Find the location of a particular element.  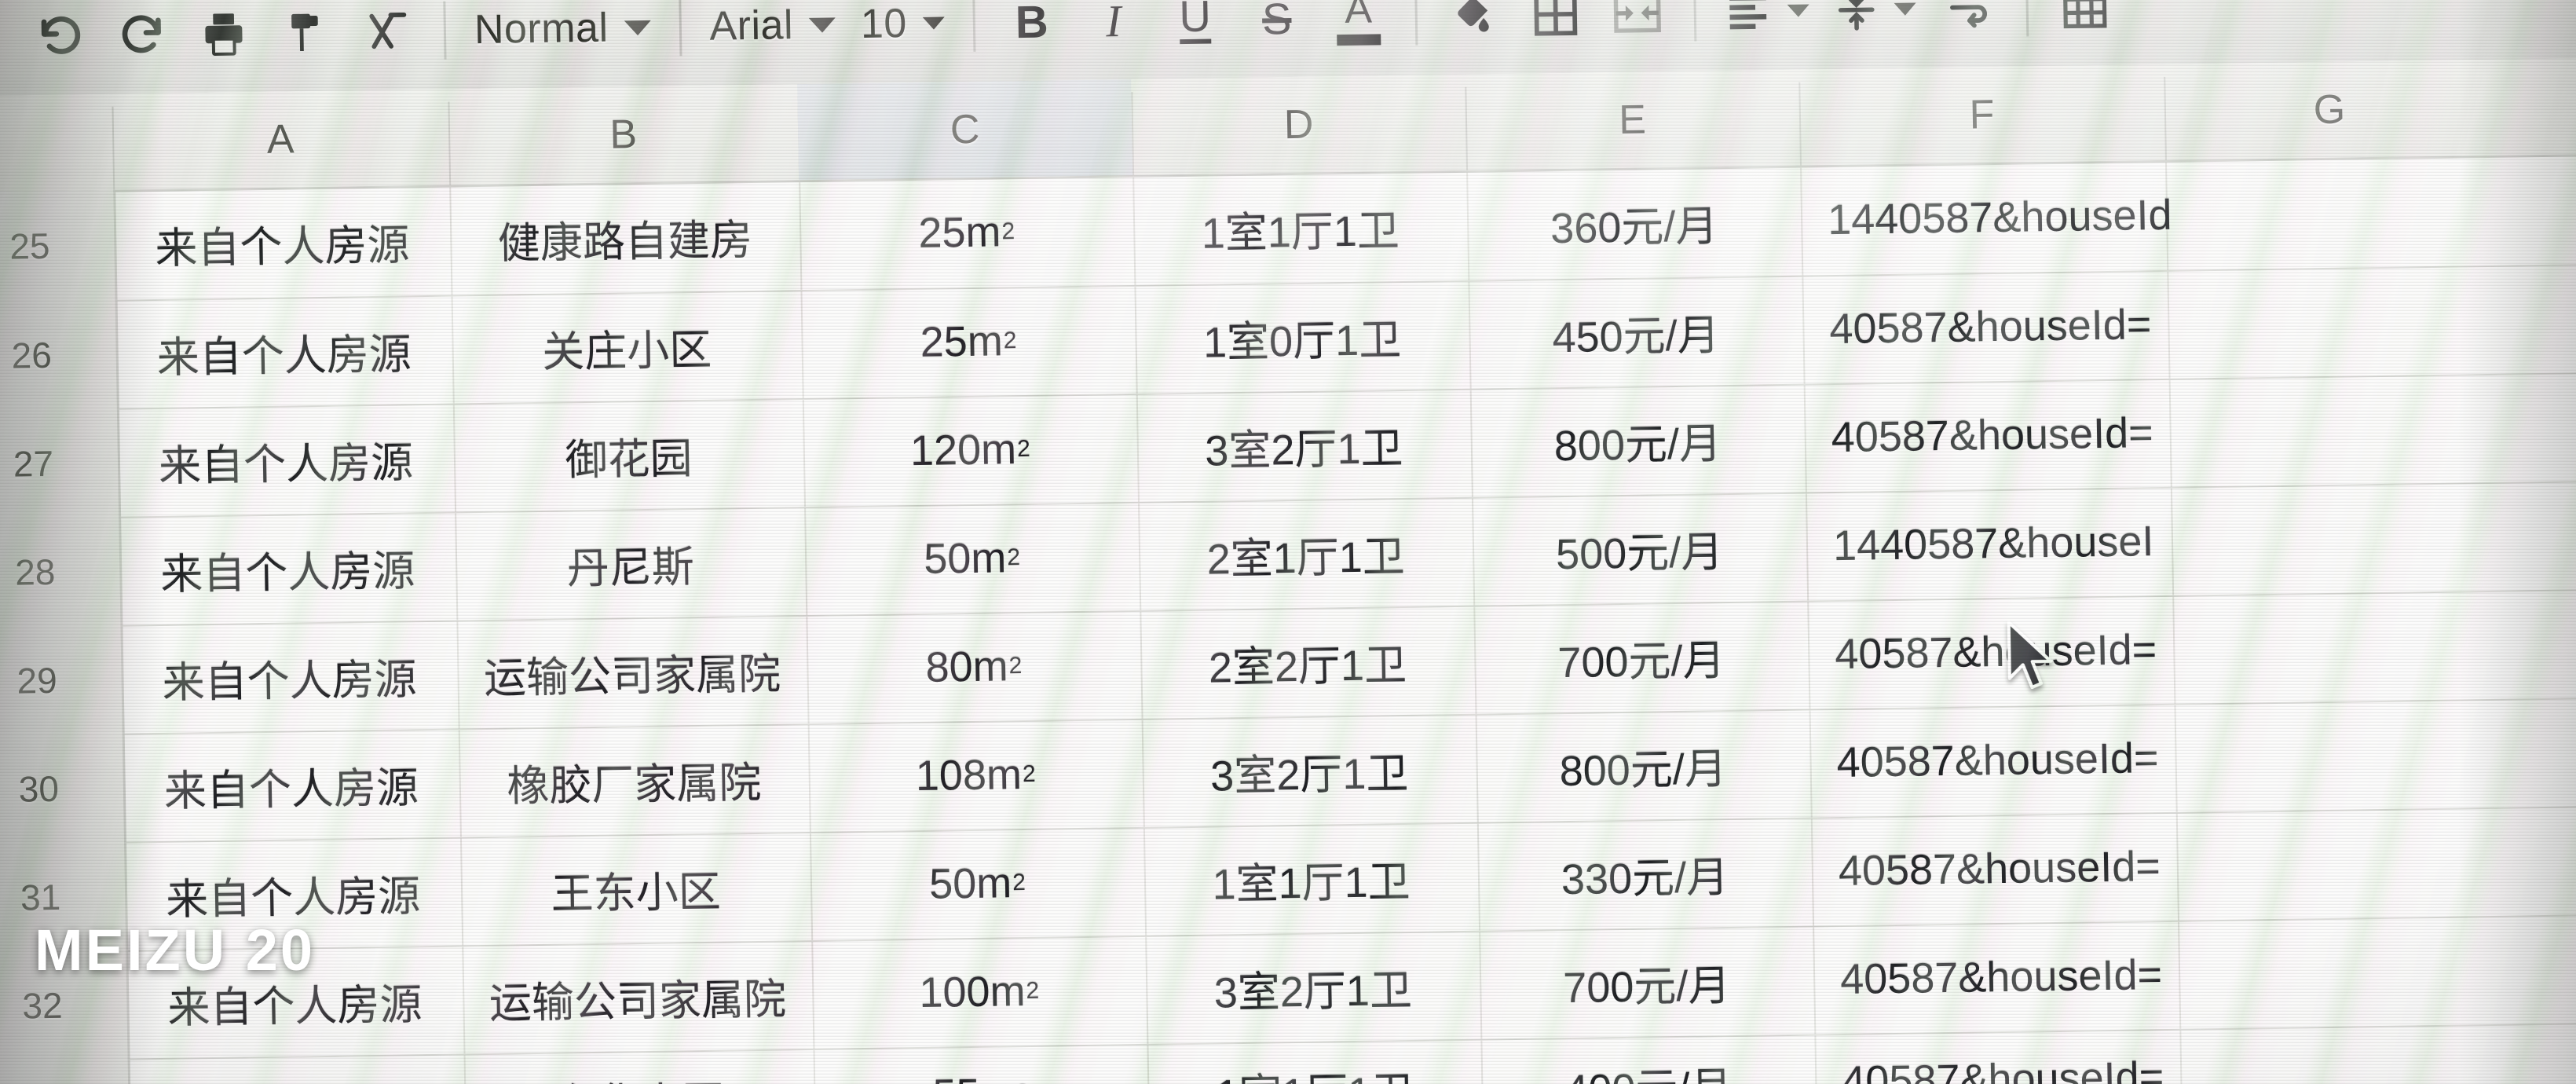

cell-A32: 来自个人房源 is located at coordinates (295, 1001).